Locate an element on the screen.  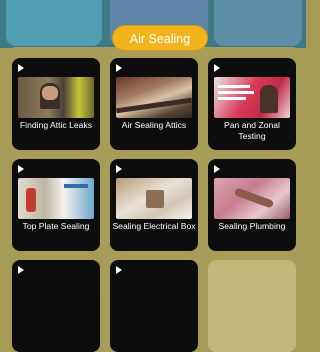
video-card: Top Plate Sealing is located at coordinates (56, 205).